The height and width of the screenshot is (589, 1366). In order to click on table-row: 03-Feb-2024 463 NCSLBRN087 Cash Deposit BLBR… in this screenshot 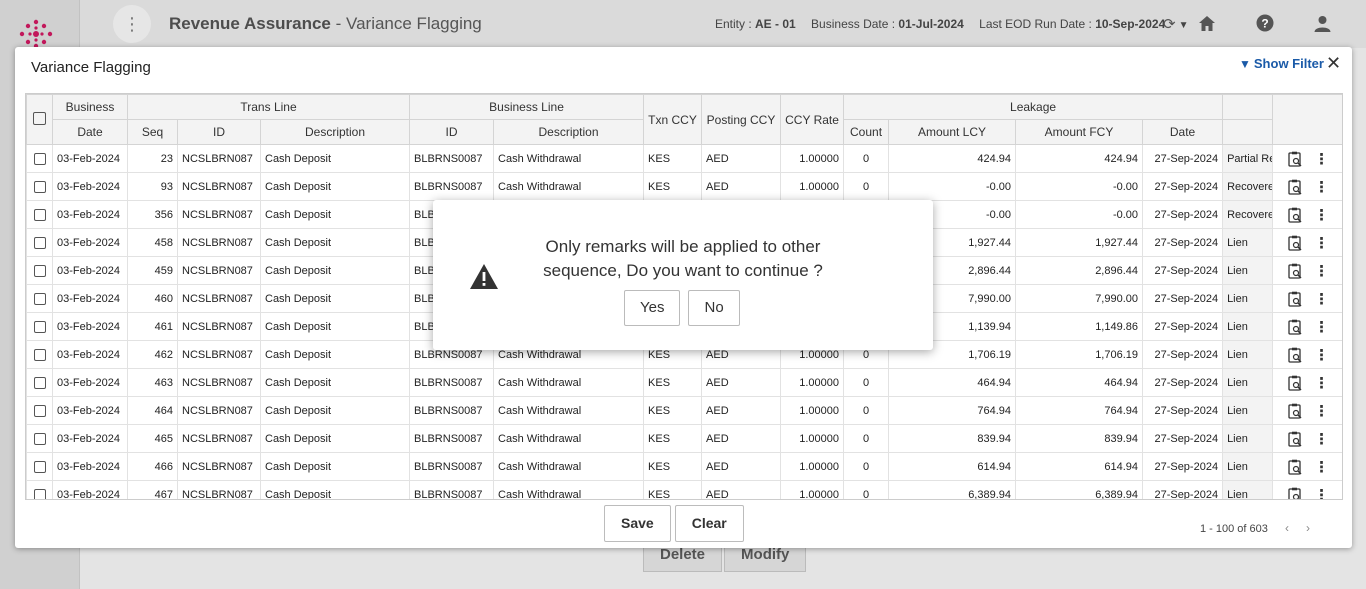, I will do `click(684, 382)`.